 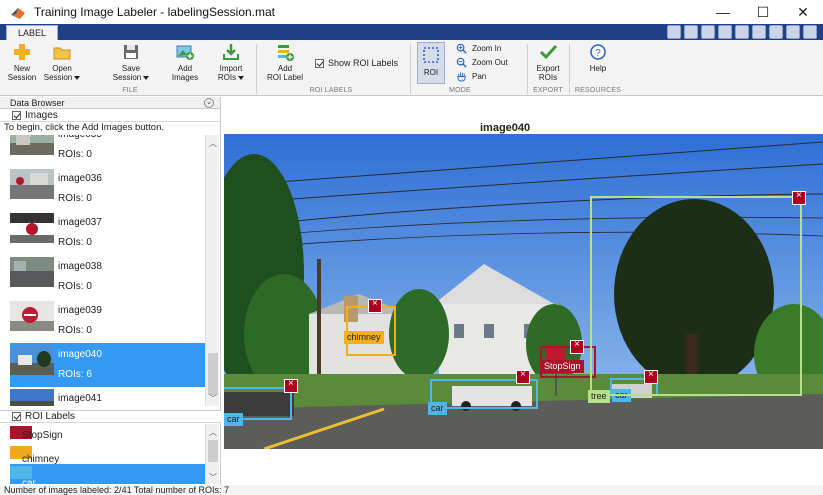 I want to click on pan-label: Pan, so click(x=479, y=76).